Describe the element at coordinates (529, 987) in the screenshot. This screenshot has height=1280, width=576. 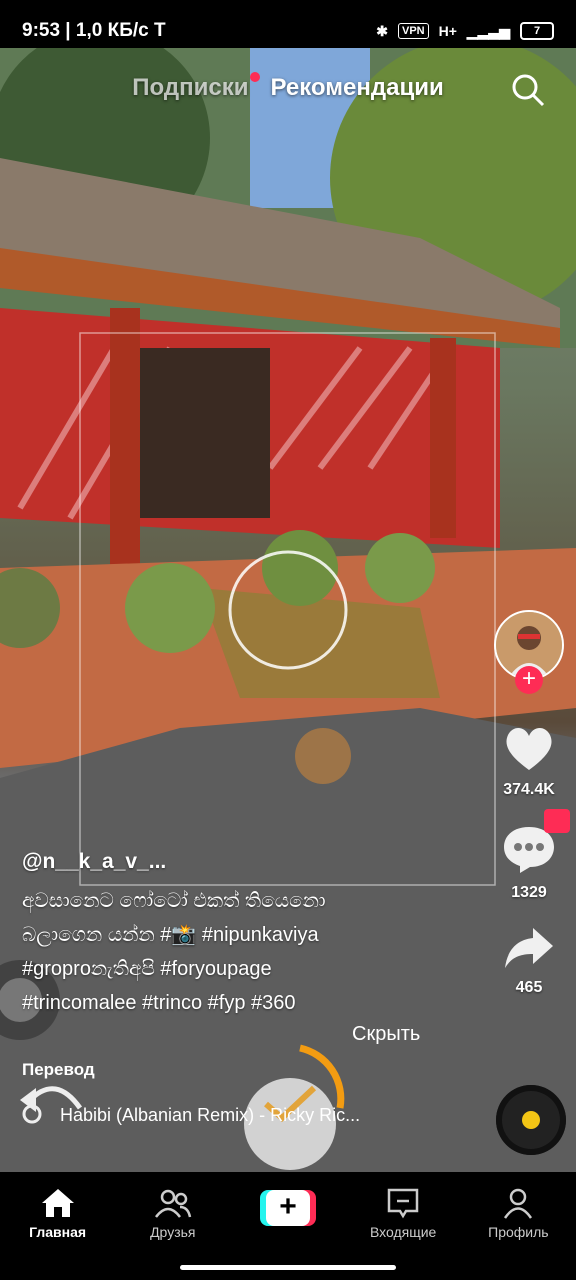
I see `share-count: 465` at that location.